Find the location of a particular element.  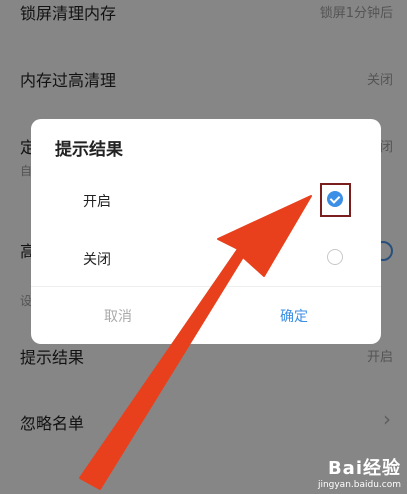

watermark: Bai经验 jingyan.baidu.com is located at coordinates (359, 472).